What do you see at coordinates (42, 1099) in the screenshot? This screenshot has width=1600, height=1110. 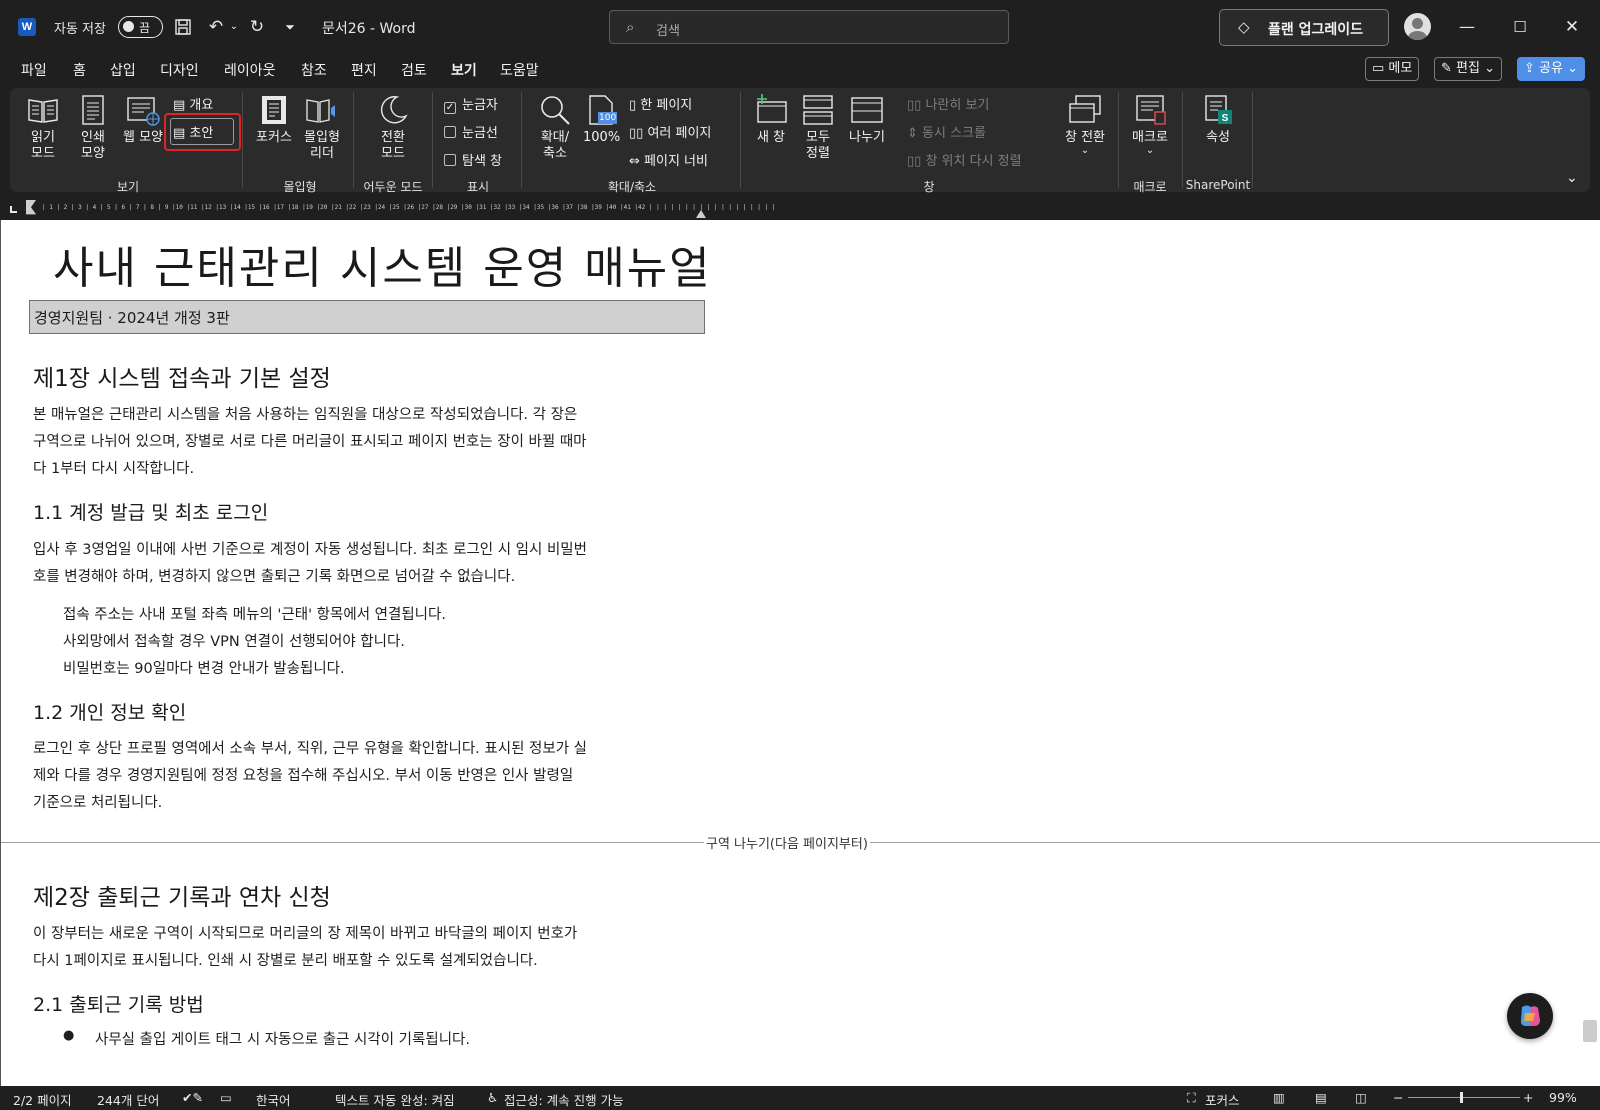 I see `page-count: 2/2 페이지` at bounding box center [42, 1099].